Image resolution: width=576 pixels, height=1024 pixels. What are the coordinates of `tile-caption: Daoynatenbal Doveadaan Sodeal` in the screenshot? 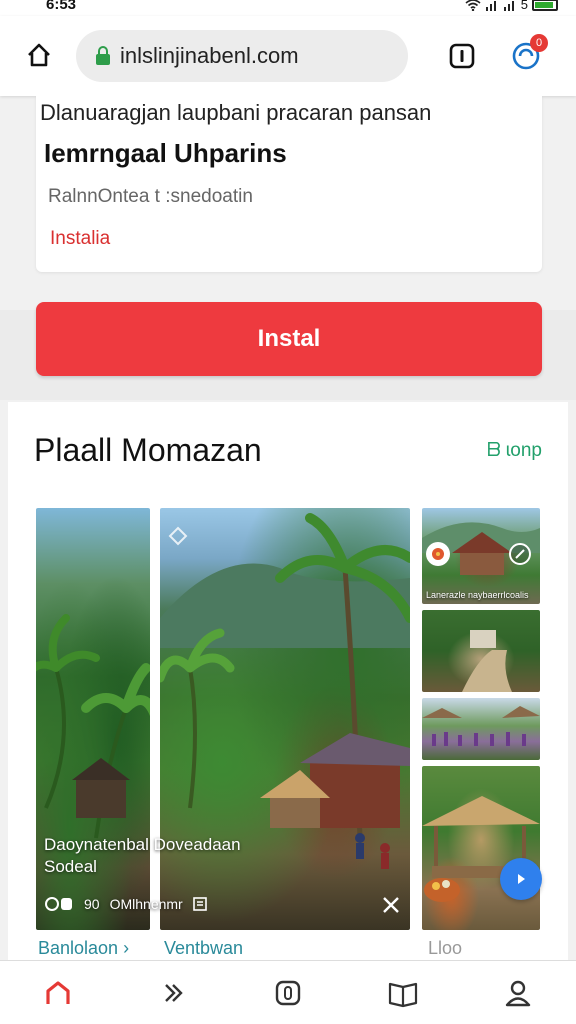 It's located at (142, 856).